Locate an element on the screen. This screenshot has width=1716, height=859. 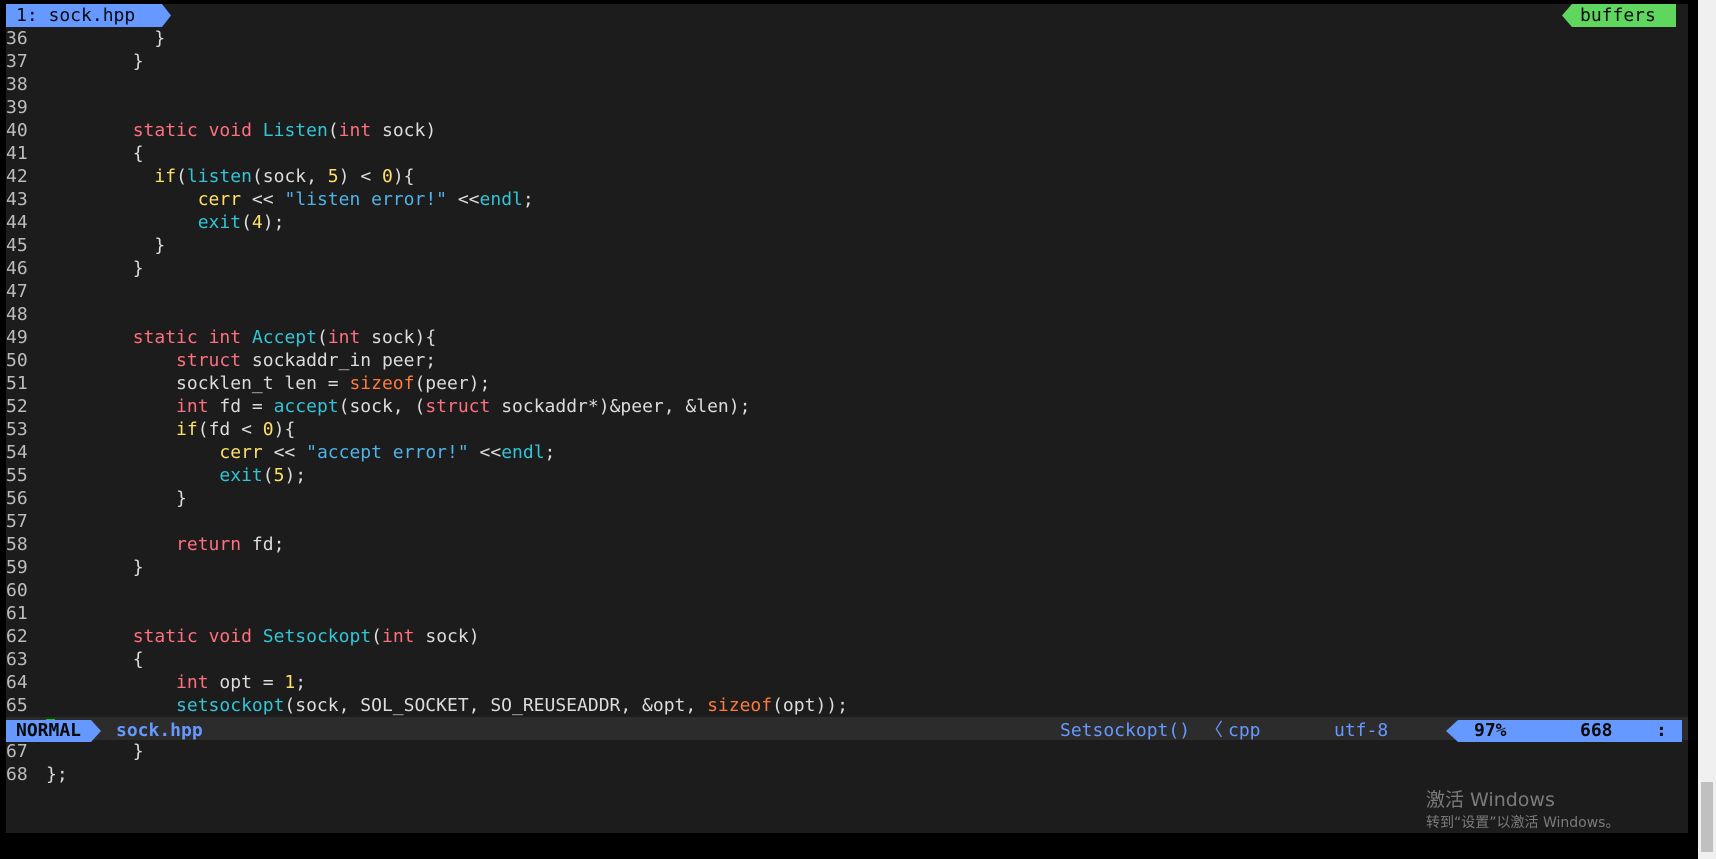
activation-watermark-subtitle: 转到“设置”以激活 Windows。 is located at coordinates (1523, 823).